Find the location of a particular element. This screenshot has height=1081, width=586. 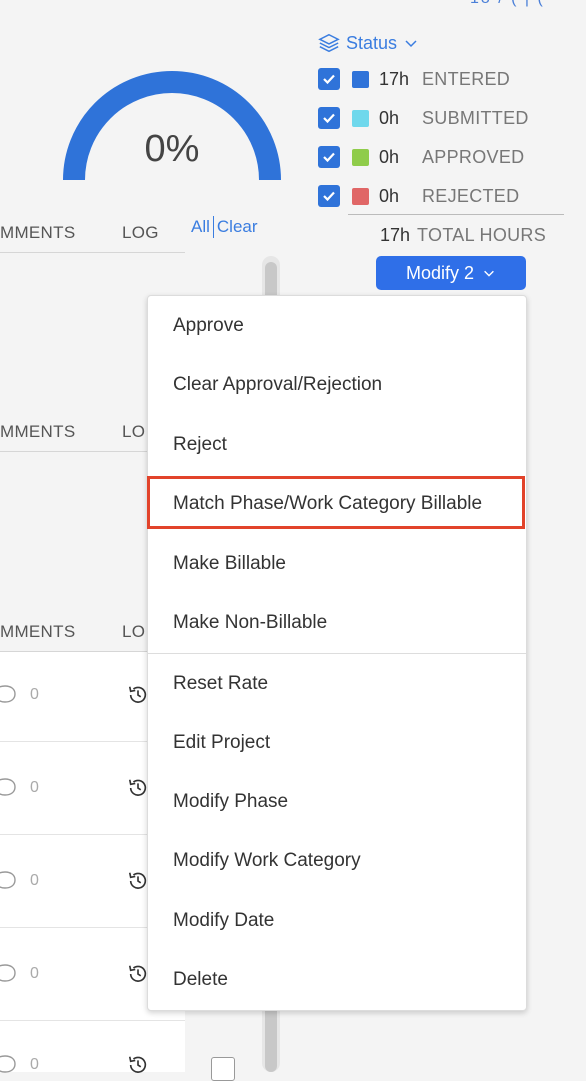

menu-item-make-non-billable: Make Non-Billable is located at coordinates (250, 623).